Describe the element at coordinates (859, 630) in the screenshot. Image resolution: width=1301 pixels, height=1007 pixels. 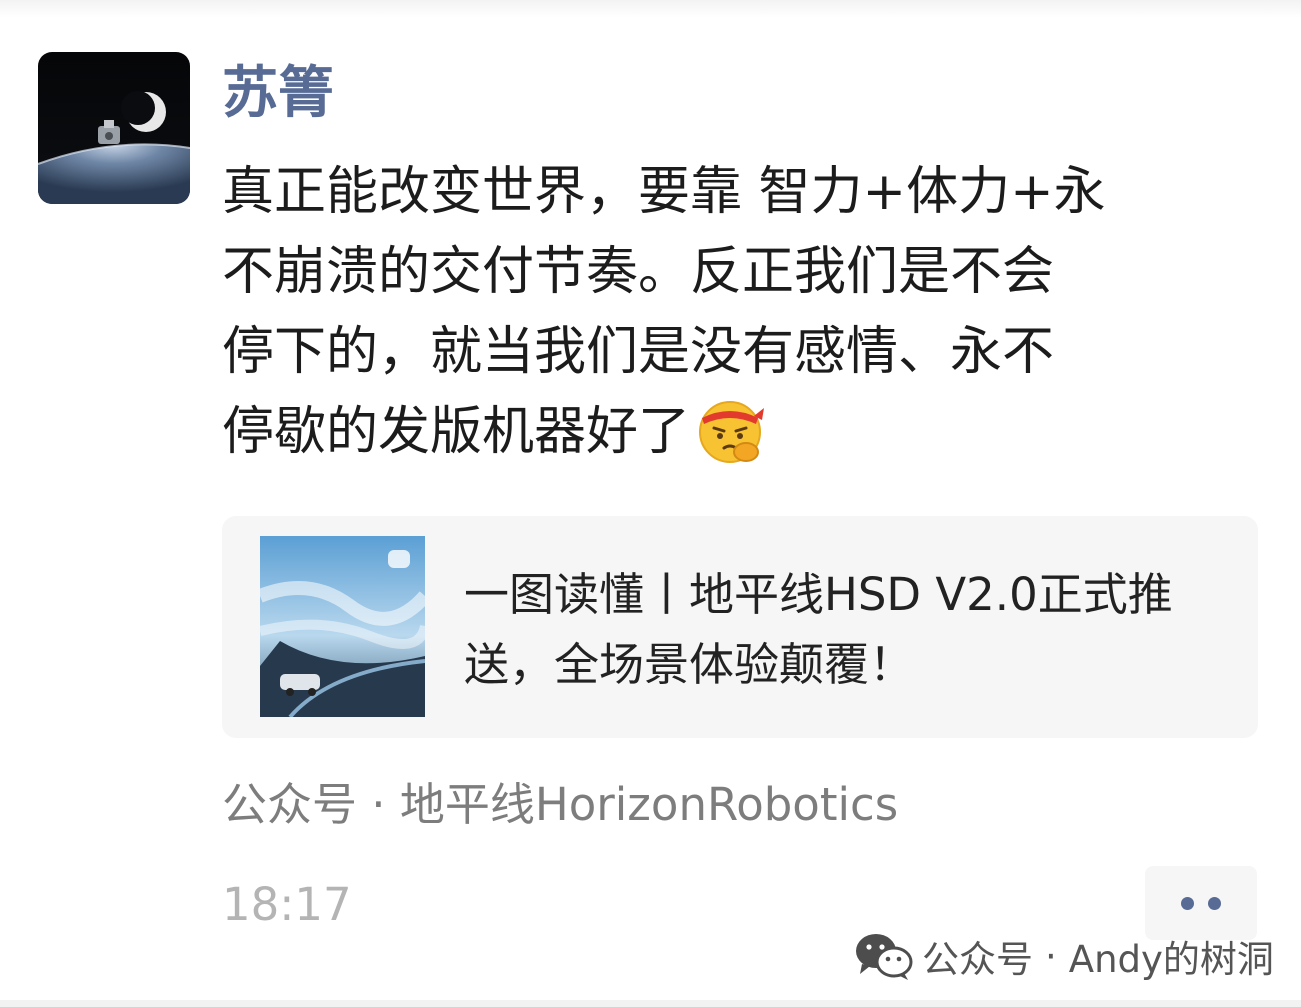
I see `article-title: 一图读懂丨地平线HSD V2.0正式推 送，全场景体验颠覆！` at that location.